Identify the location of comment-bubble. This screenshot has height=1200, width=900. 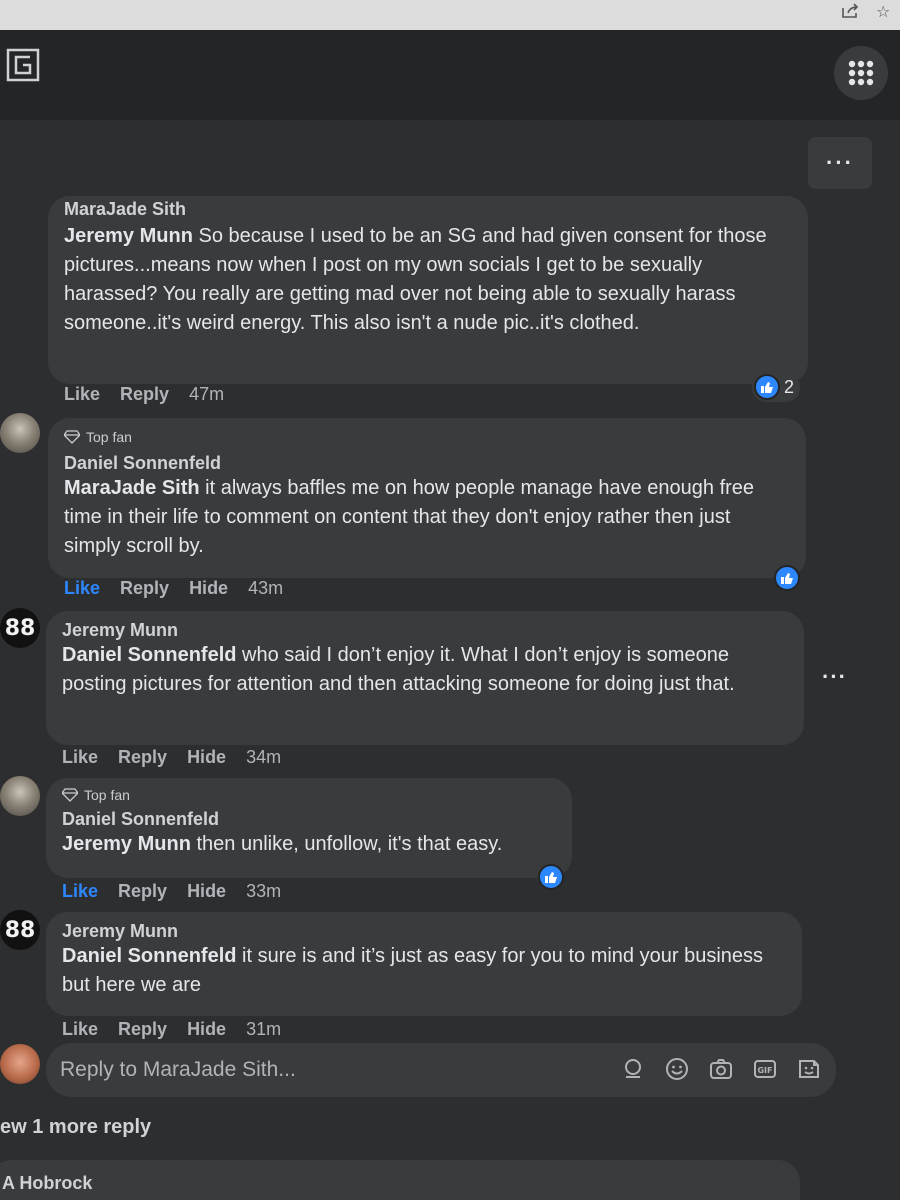
(400, 1180).